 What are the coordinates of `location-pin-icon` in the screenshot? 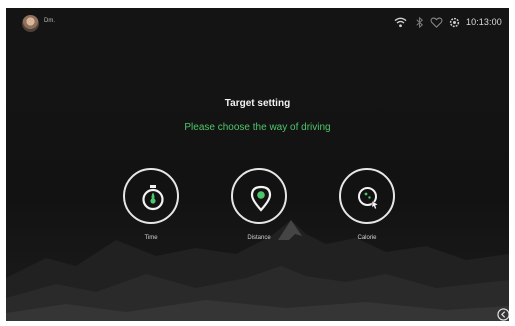 It's located at (261, 198).